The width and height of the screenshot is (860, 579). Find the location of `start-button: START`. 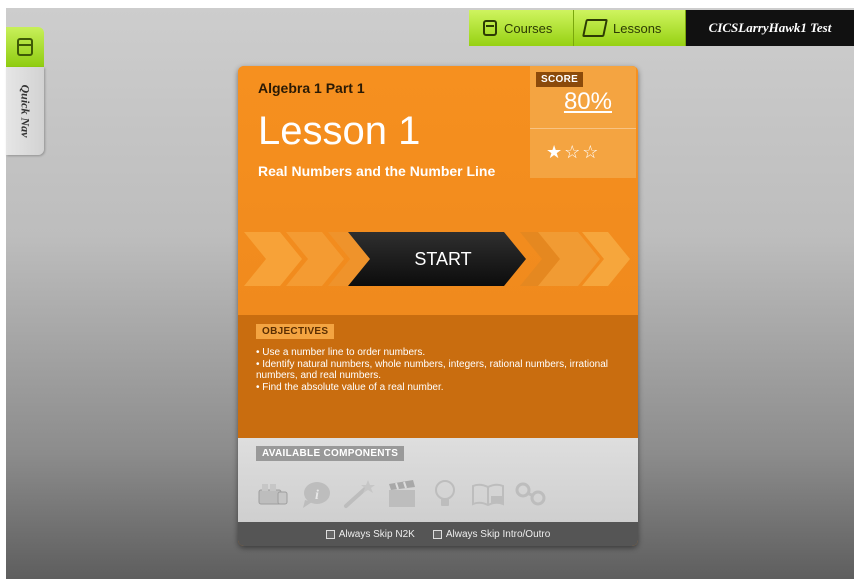

start-button: START is located at coordinates (437, 259).